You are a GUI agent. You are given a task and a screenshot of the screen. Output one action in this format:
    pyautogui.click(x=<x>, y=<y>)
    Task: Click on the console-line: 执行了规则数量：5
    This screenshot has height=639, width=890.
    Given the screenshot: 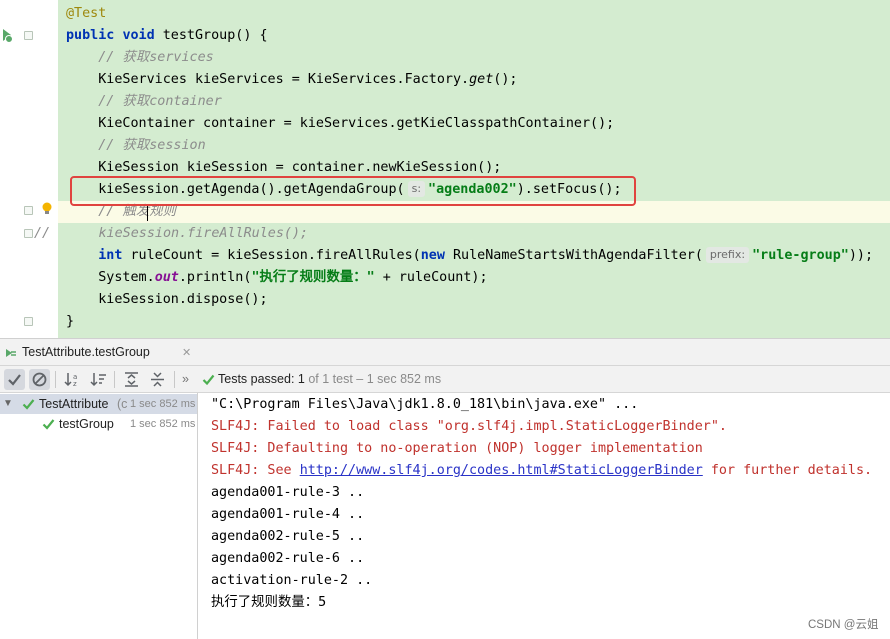 What is the action you would take?
    pyautogui.click(x=269, y=602)
    